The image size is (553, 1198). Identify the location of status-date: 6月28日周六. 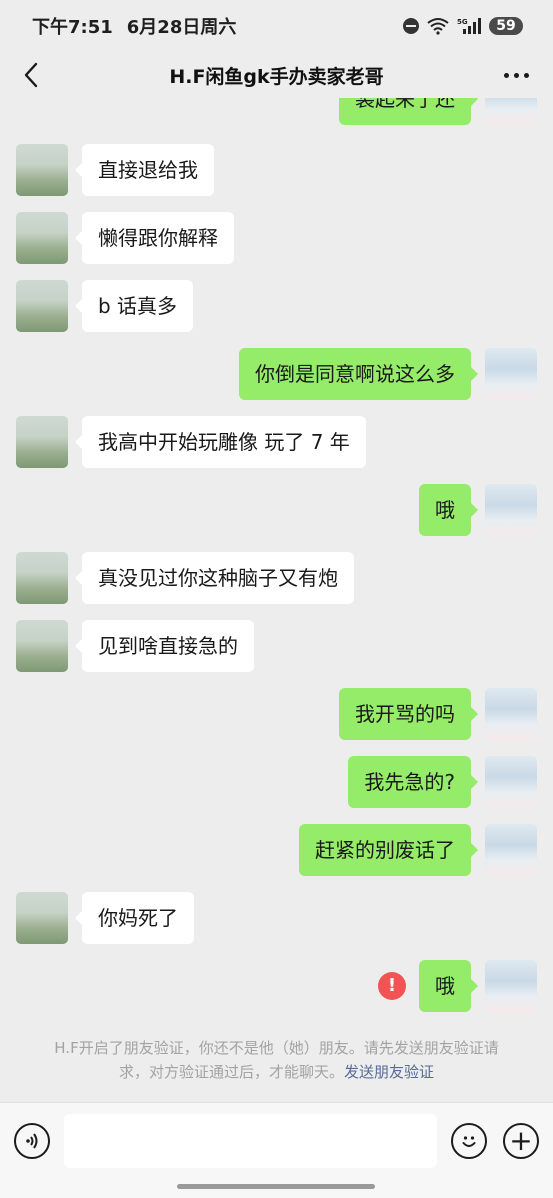
(181, 27).